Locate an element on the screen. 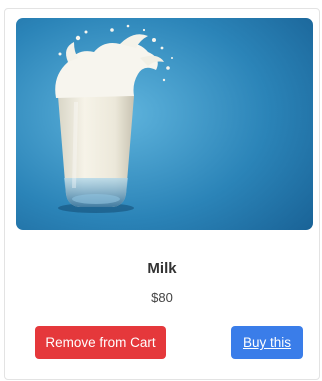 The height and width of the screenshot is (381, 322). product-price: $80 is located at coordinates (162, 297).